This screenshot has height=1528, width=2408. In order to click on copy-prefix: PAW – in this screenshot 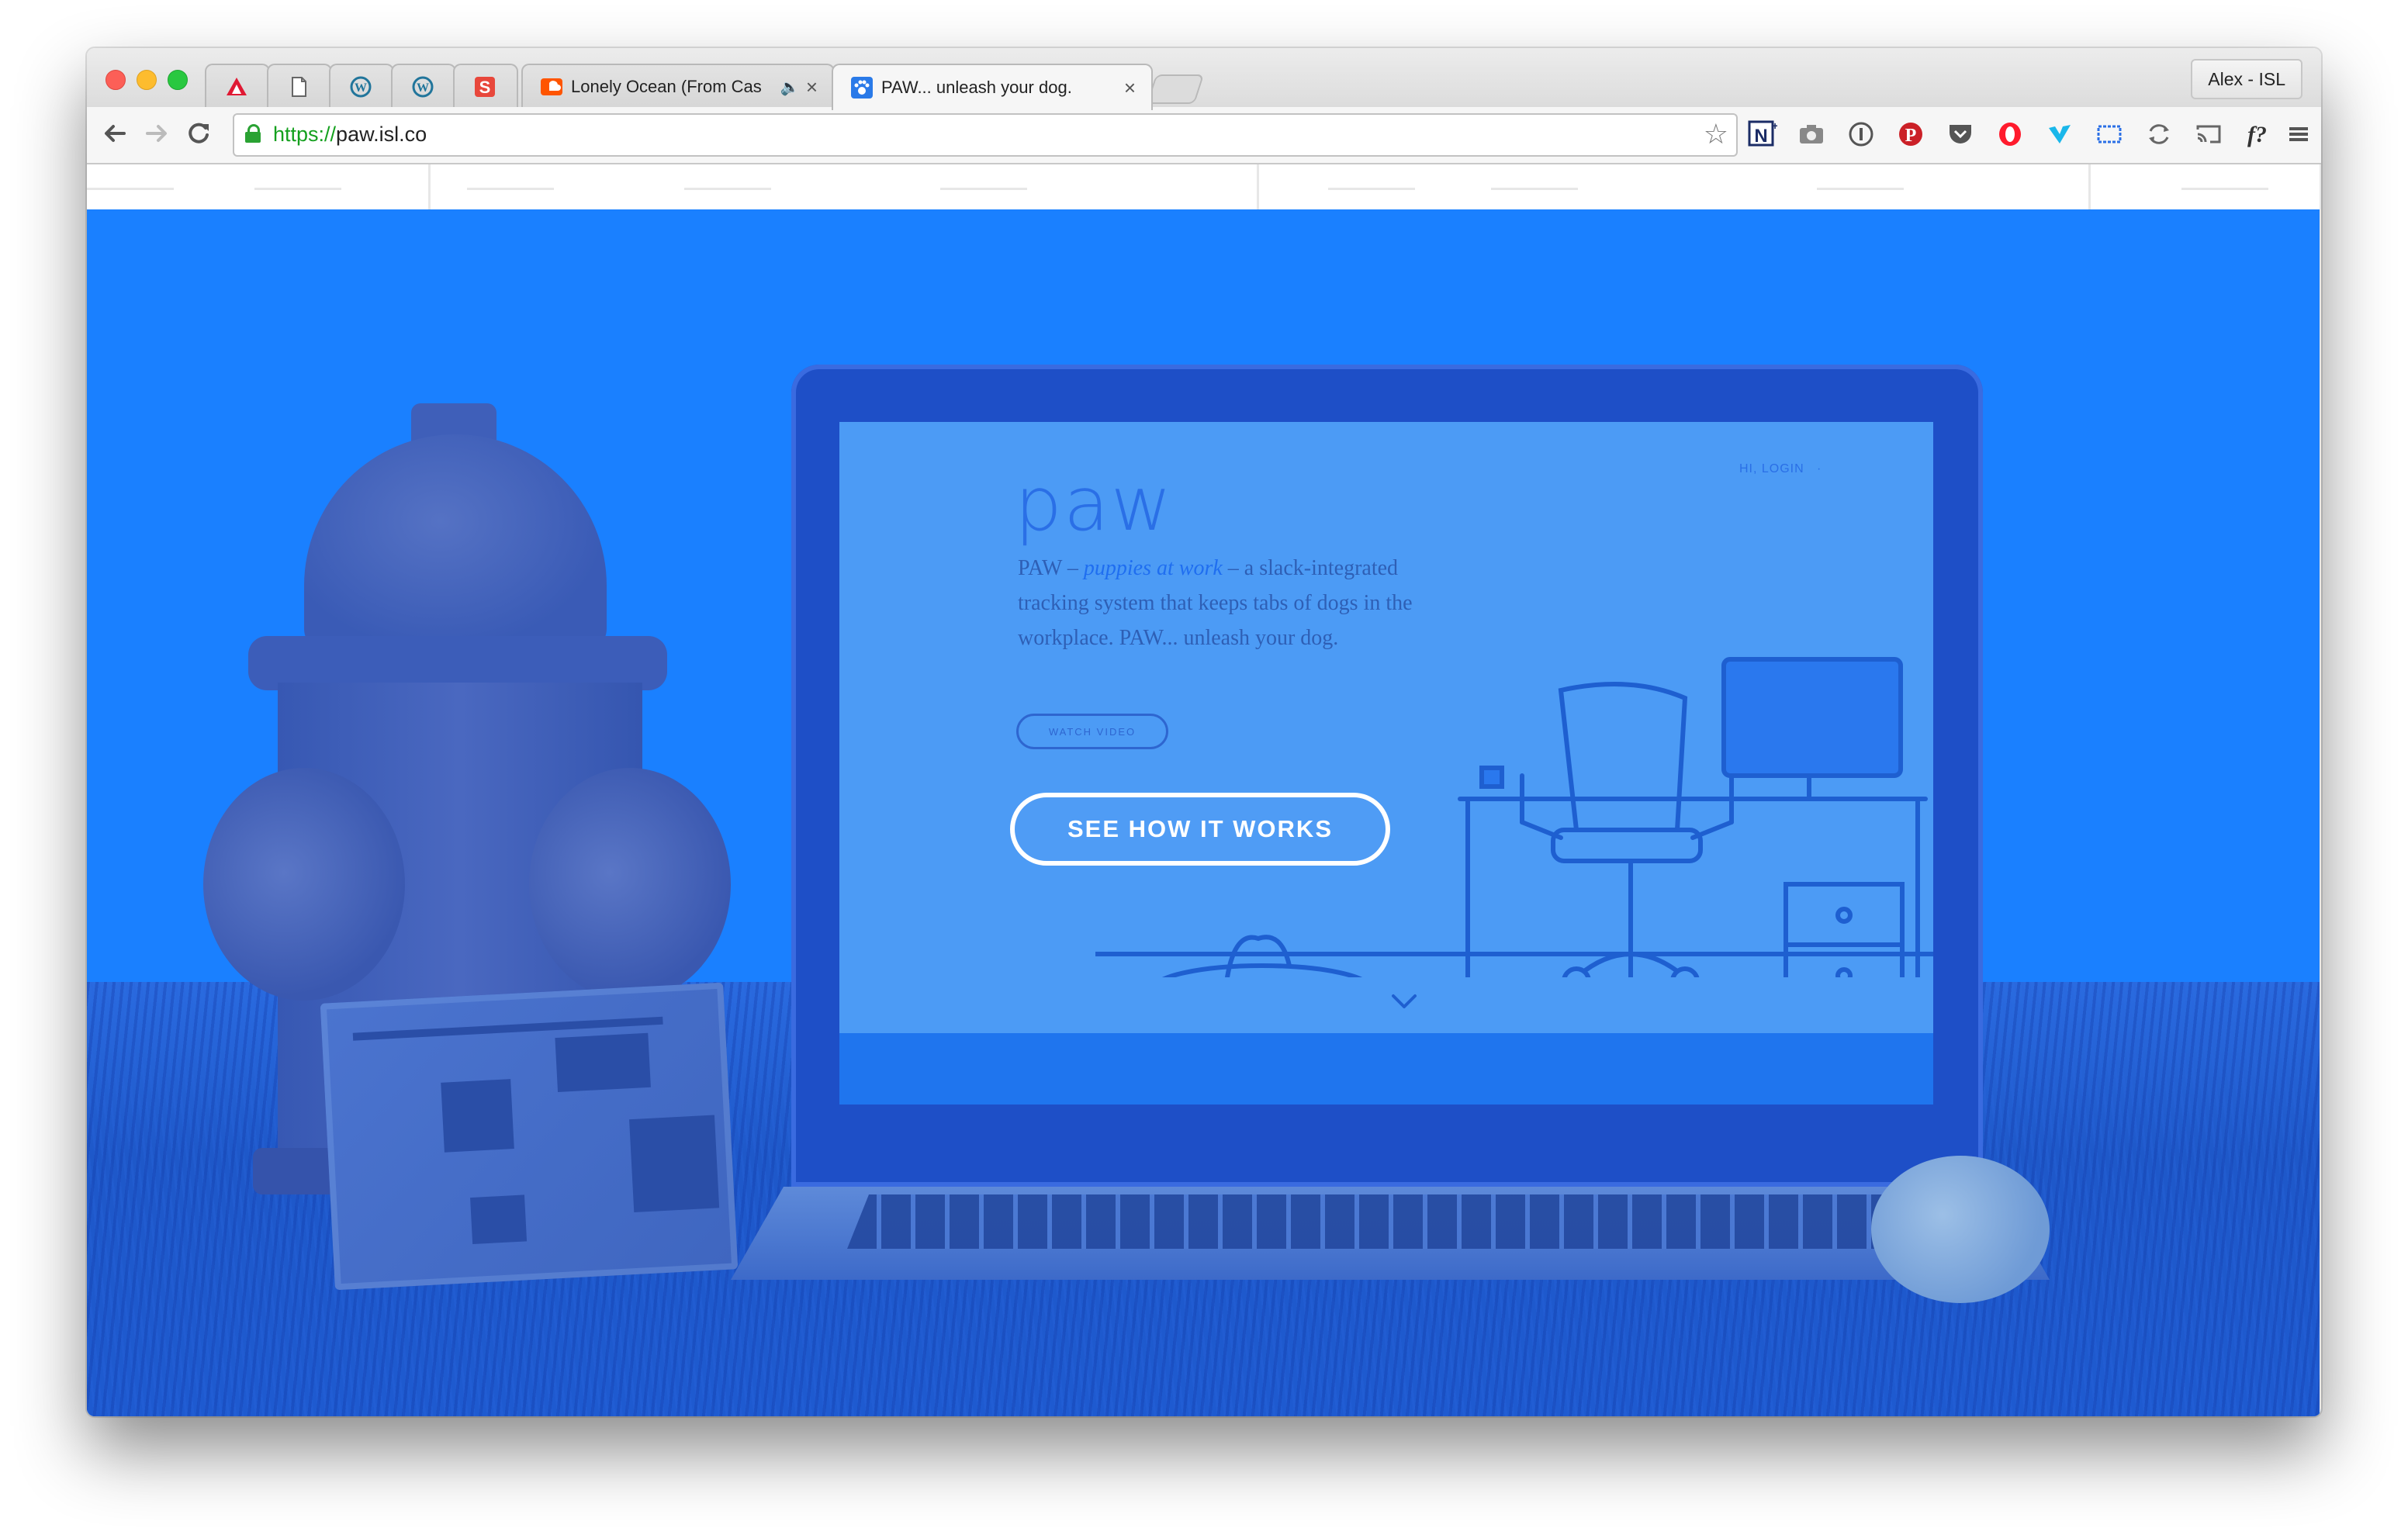, I will do `click(1051, 568)`.